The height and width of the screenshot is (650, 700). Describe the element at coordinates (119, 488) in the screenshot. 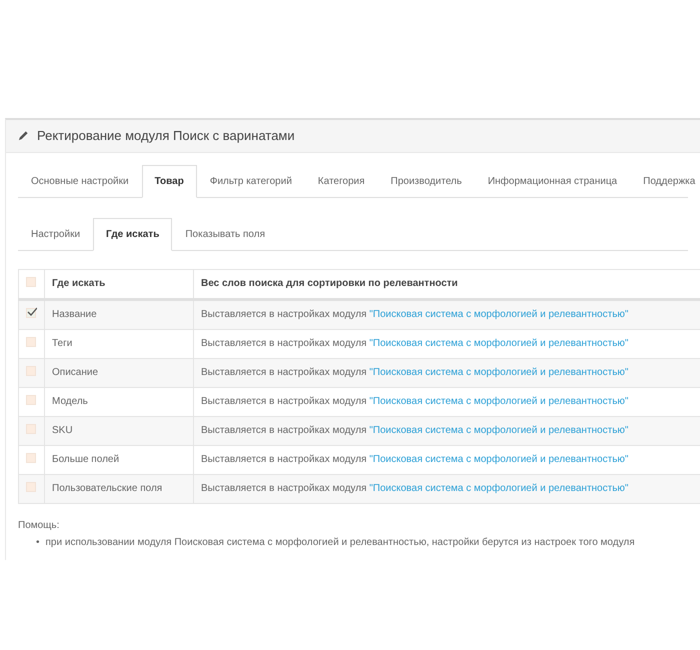

I see `table-cell: Пользовательские поля` at that location.